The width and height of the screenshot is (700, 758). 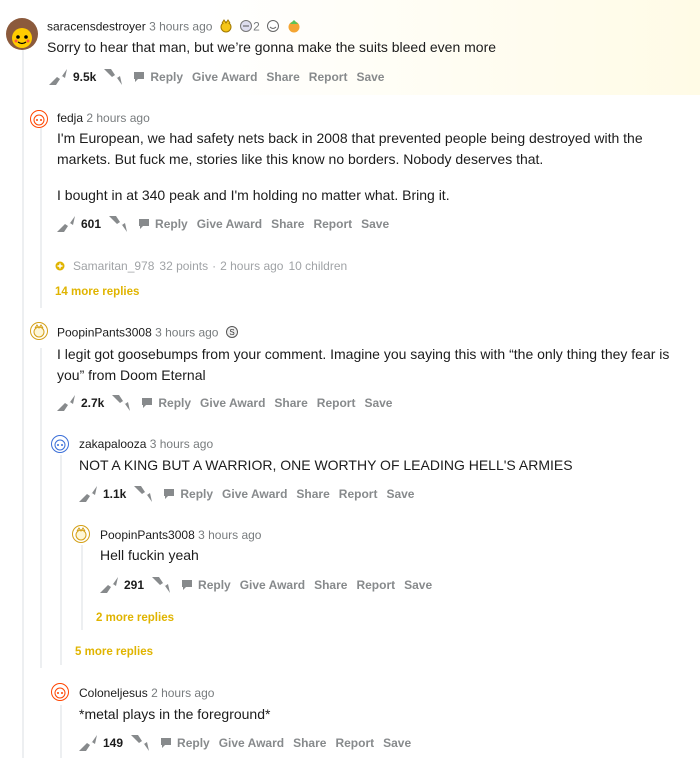 What do you see at coordinates (114, 652) in the screenshot?
I see `more-replies-link: 5 more replies` at bounding box center [114, 652].